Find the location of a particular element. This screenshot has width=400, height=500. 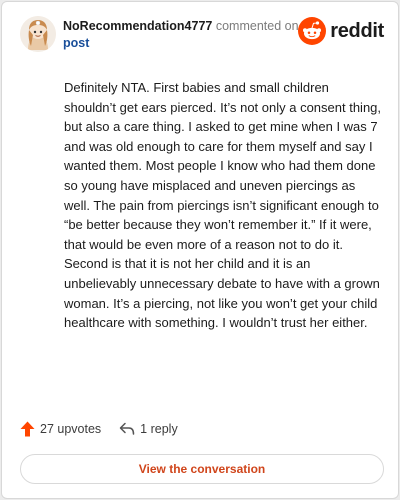

view-conversation-button: View the conversation is located at coordinates (202, 469).